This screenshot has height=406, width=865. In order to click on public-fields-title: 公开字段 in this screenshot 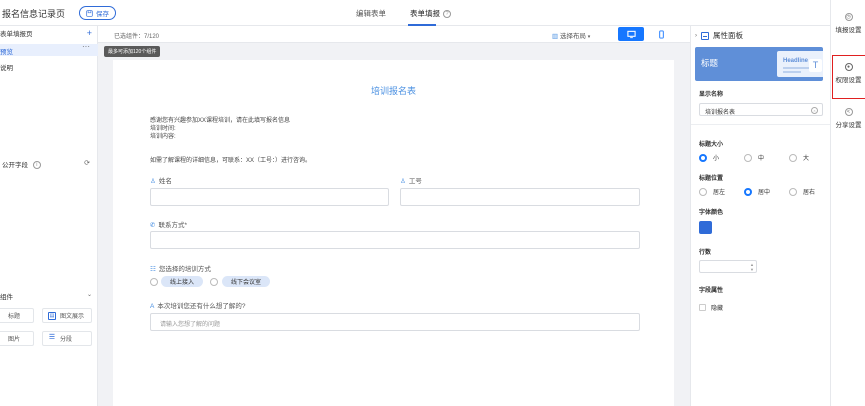, I will do `click(15, 165)`.